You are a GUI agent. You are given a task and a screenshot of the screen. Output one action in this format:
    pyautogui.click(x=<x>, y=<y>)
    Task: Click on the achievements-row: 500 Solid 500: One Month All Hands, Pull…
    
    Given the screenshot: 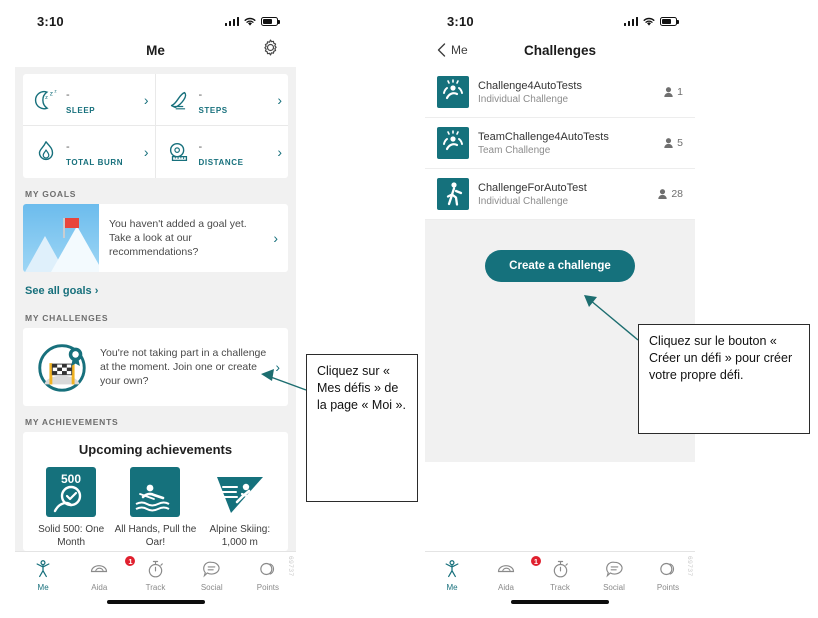 What is the action you would take?
    pyautogui.click(x=155, y=508)
    